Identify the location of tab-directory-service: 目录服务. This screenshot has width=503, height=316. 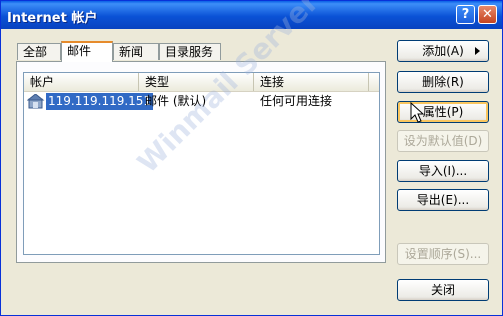
(190, 51).